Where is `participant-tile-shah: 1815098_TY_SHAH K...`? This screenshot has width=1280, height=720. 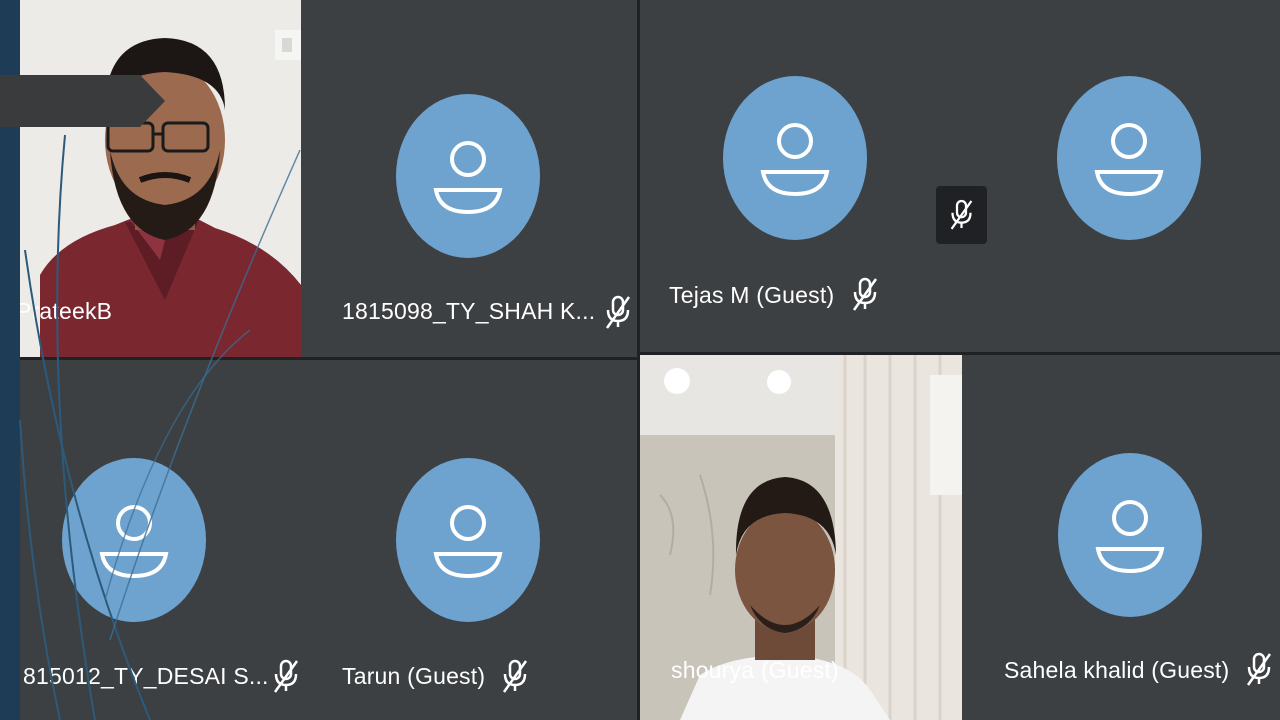 participant-tile-shah: 1815098_TY_SHAH K... is located at coordinates (469, 178).